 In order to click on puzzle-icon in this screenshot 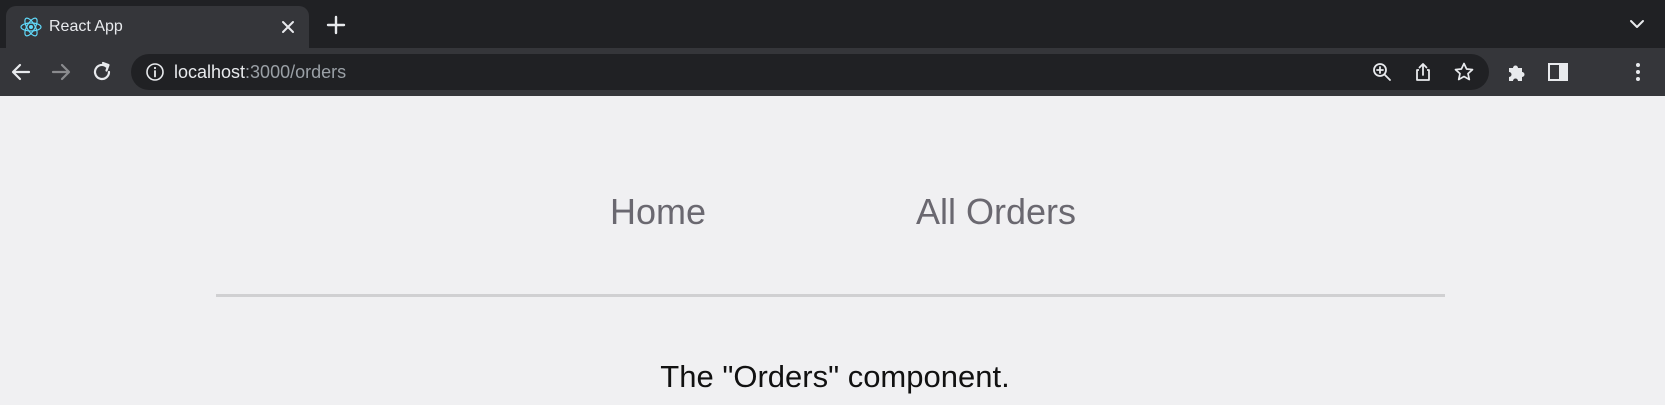, I will do `click(1517, 72)`.